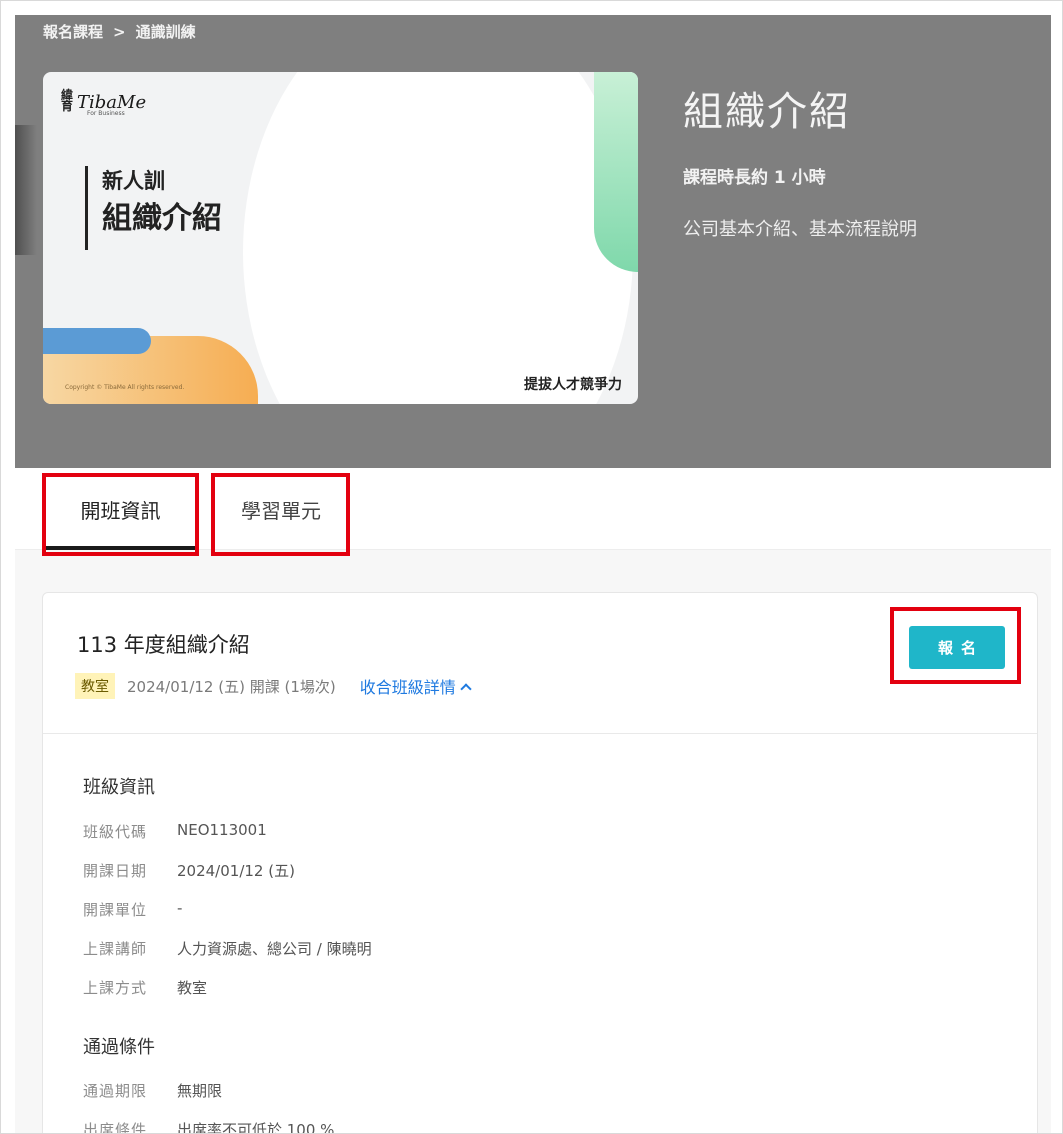  I want to click on info-label: 開課日期, so click(115, 871).